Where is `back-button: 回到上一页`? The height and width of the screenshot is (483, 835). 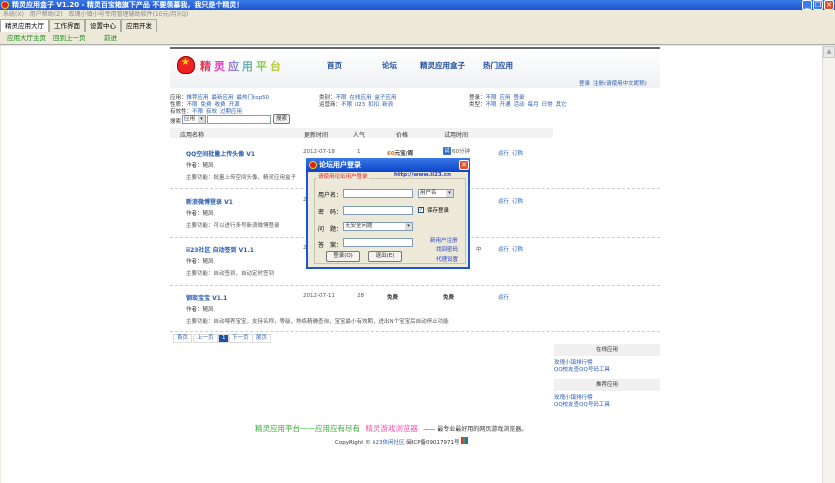 back-button: 回到上一页 is located at coordinates (69, 38).